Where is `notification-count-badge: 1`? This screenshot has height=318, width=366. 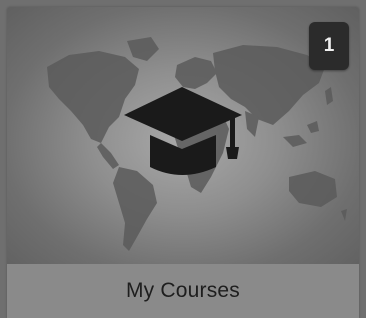 notification-count-badge: 1 is located at coordinates (329, 46).